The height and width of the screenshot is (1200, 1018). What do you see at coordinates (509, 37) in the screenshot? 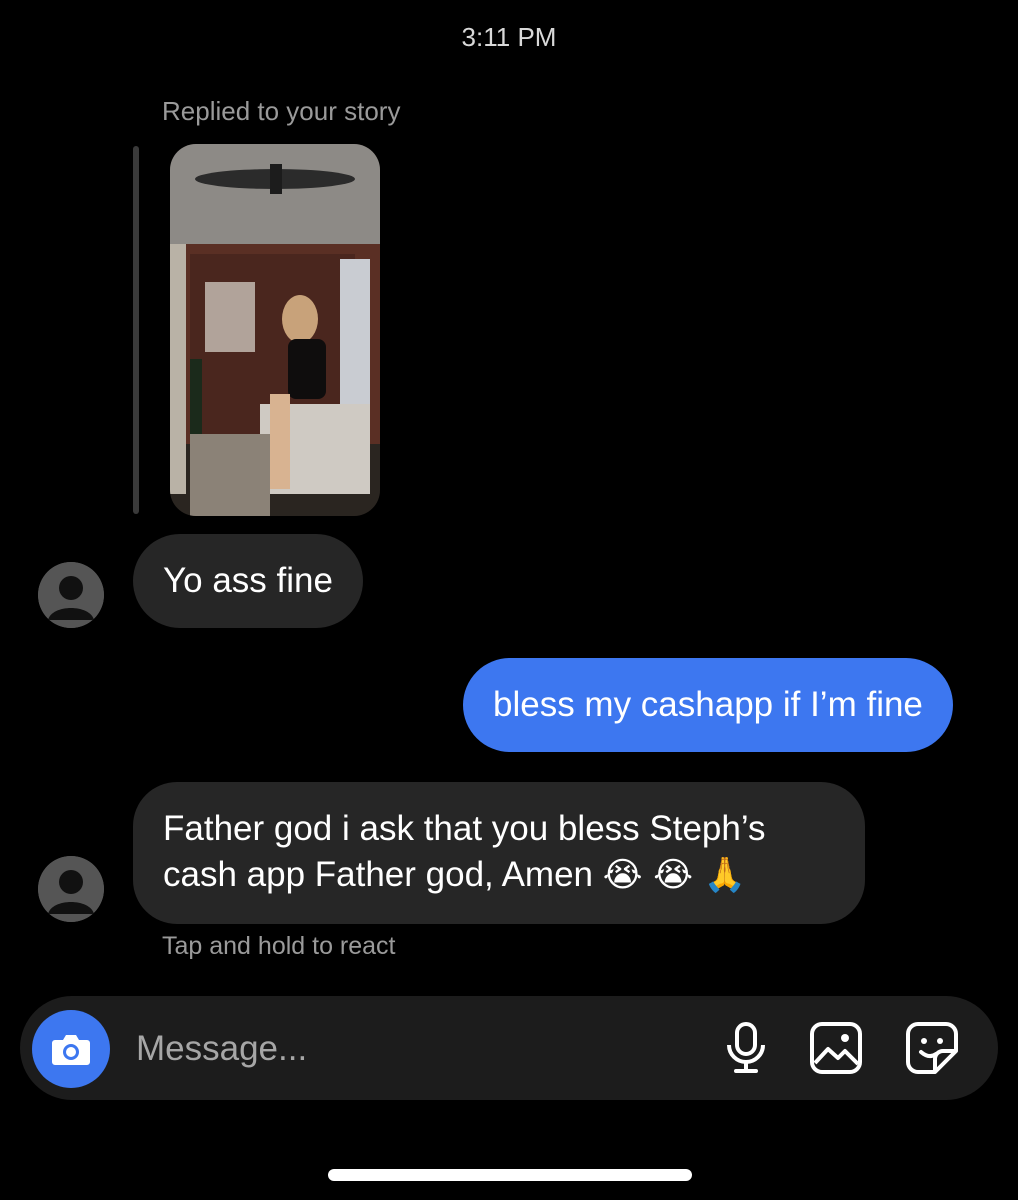
I see `message-timestamp: 3:11 PM` at bounding box center [509, 37].